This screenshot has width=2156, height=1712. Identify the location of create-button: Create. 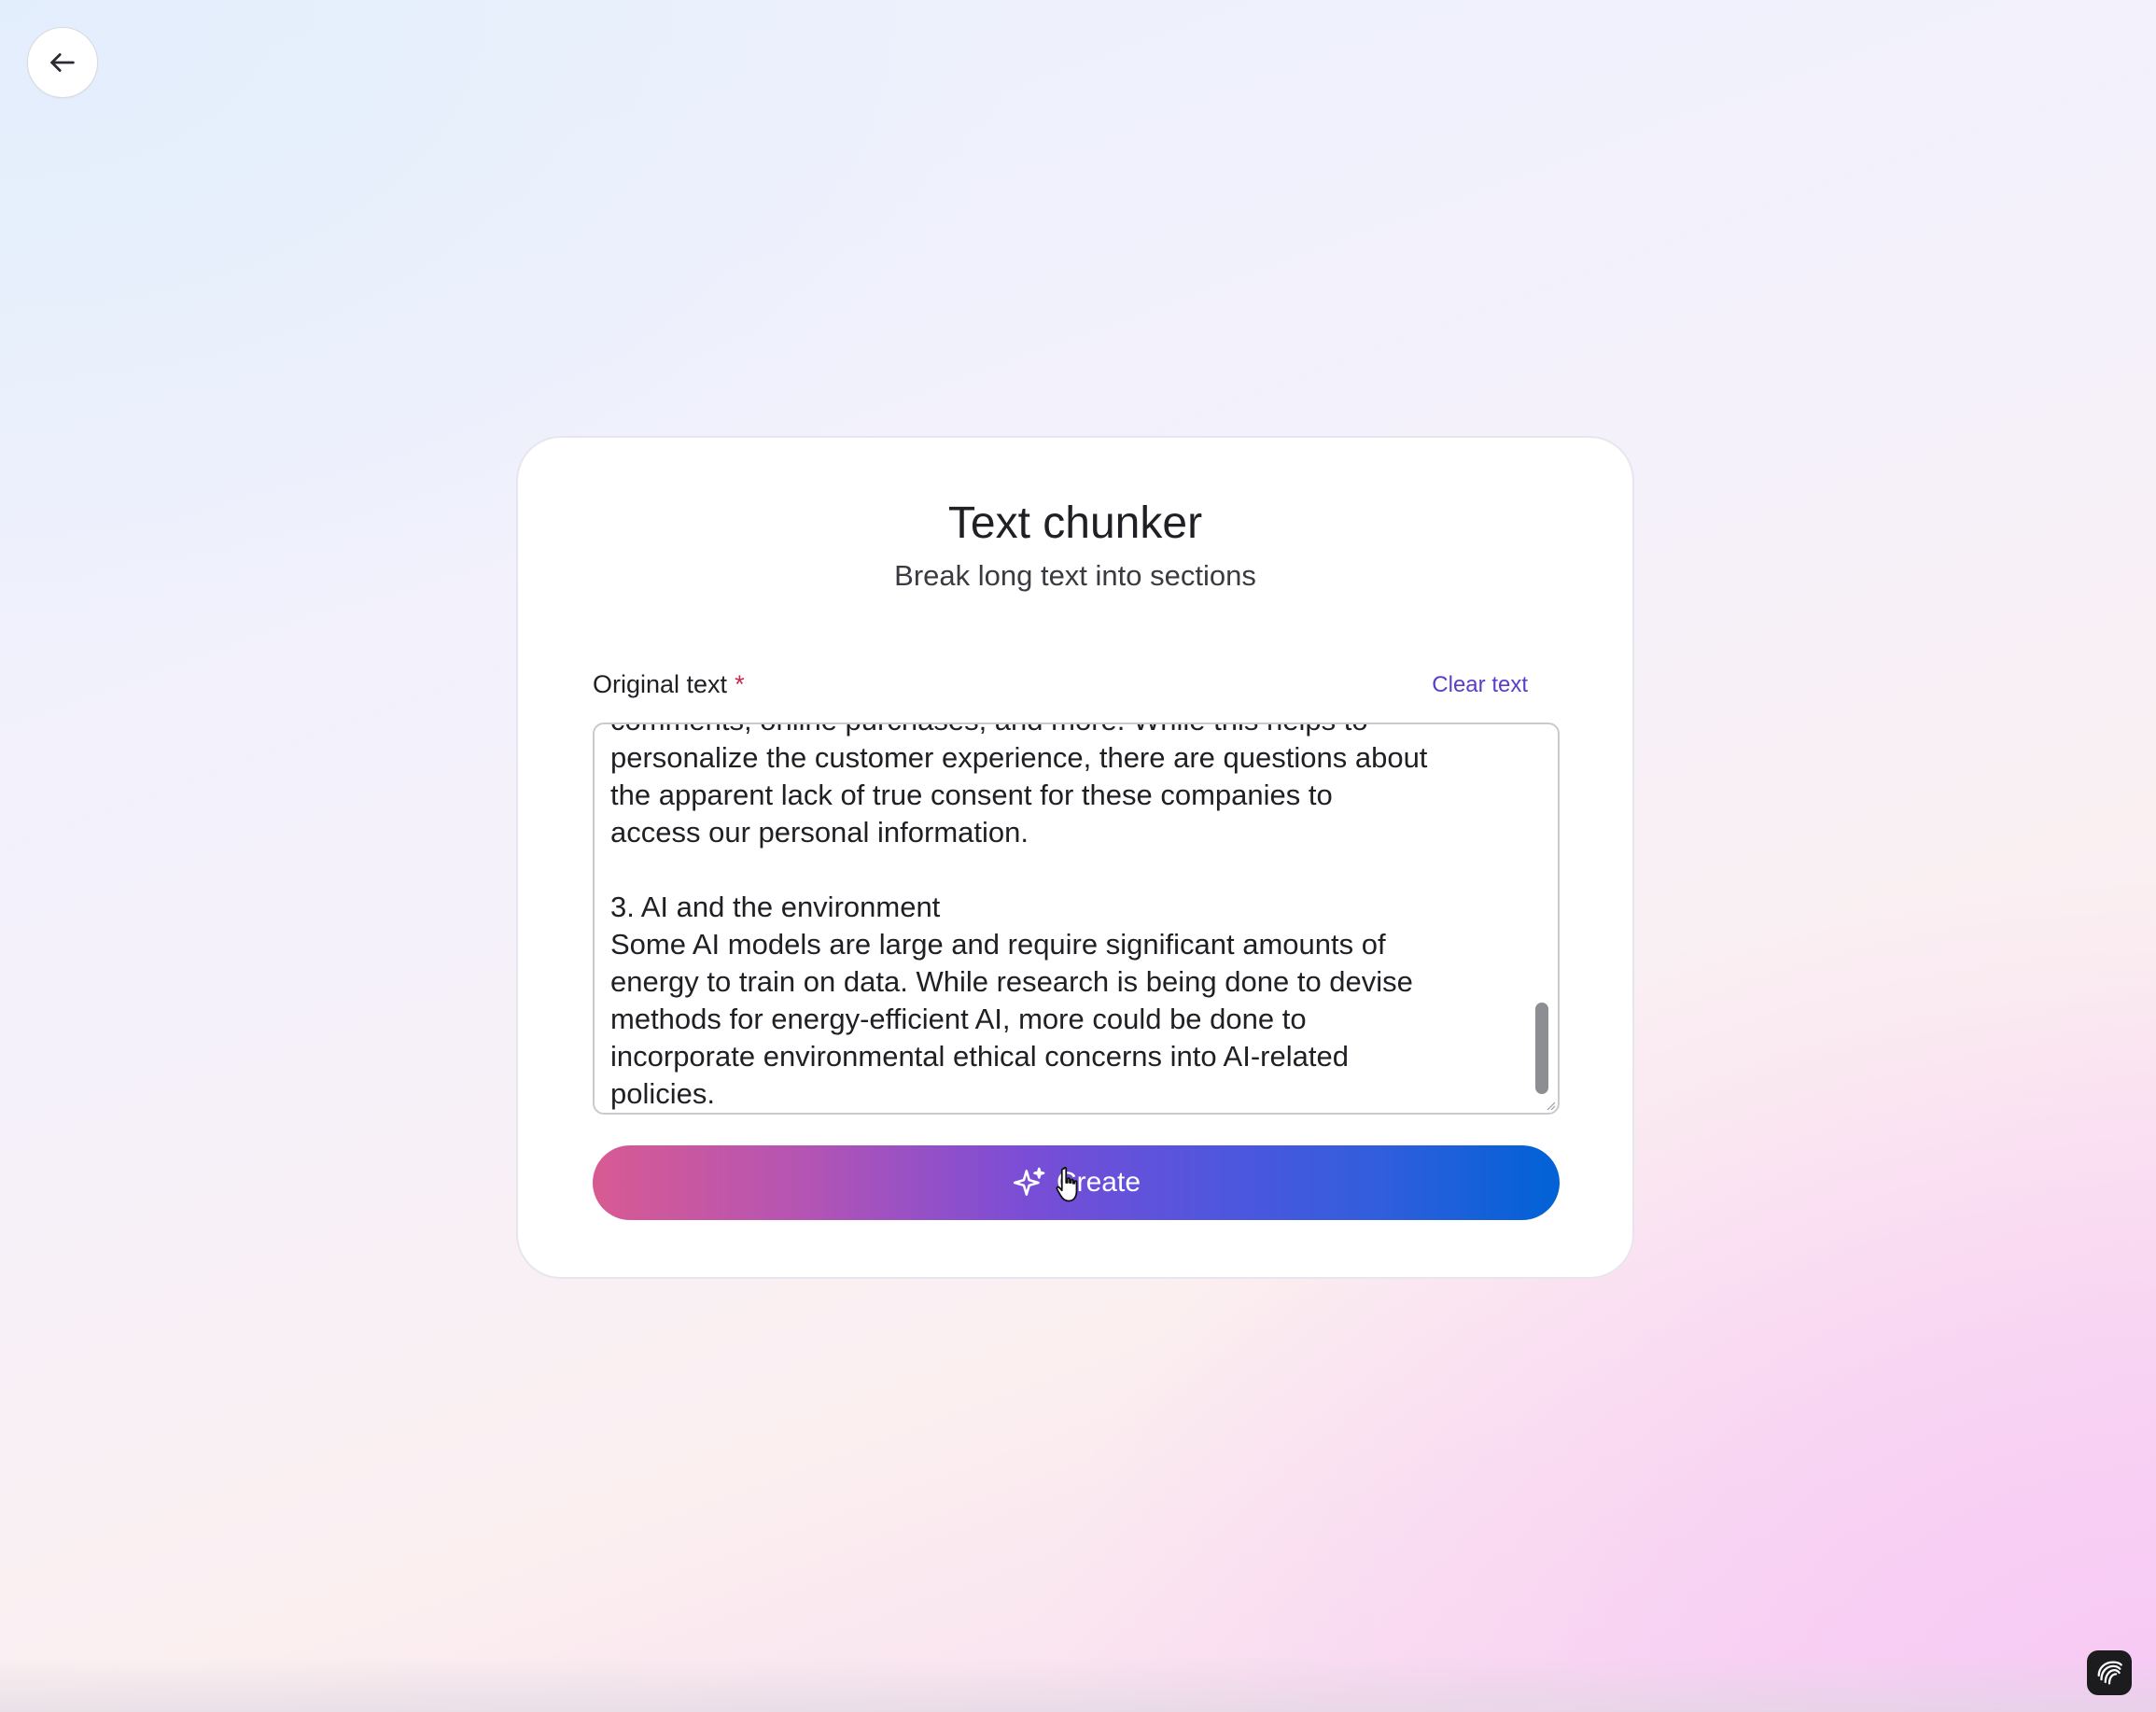
(1076, 1182).